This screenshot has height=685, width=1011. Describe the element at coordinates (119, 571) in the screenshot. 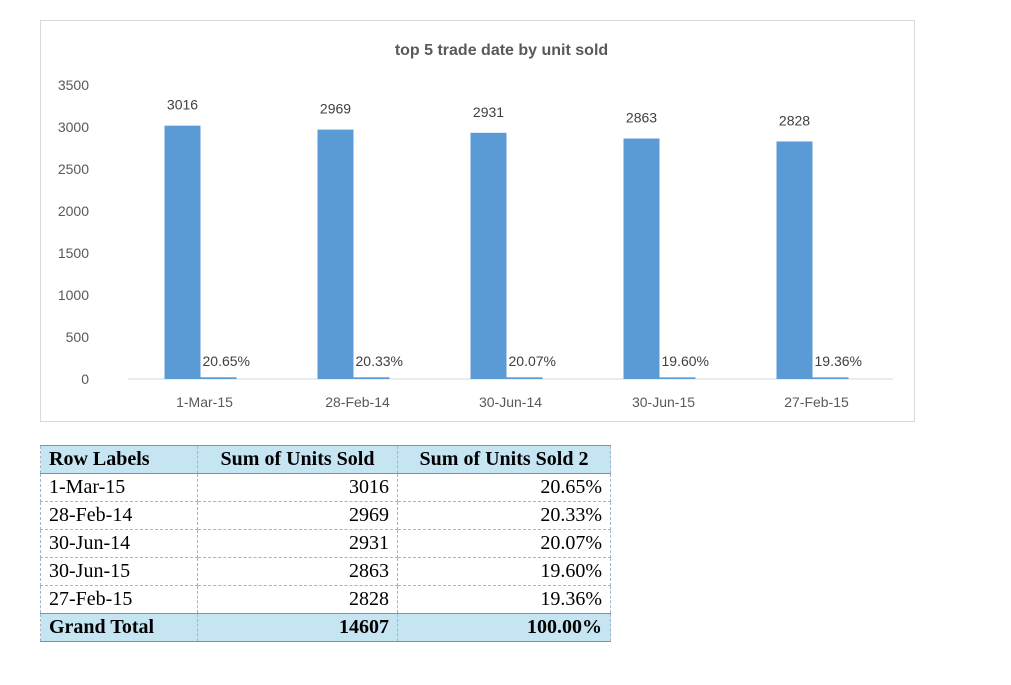

I see `row-label: 30-Jun-15` at that location.